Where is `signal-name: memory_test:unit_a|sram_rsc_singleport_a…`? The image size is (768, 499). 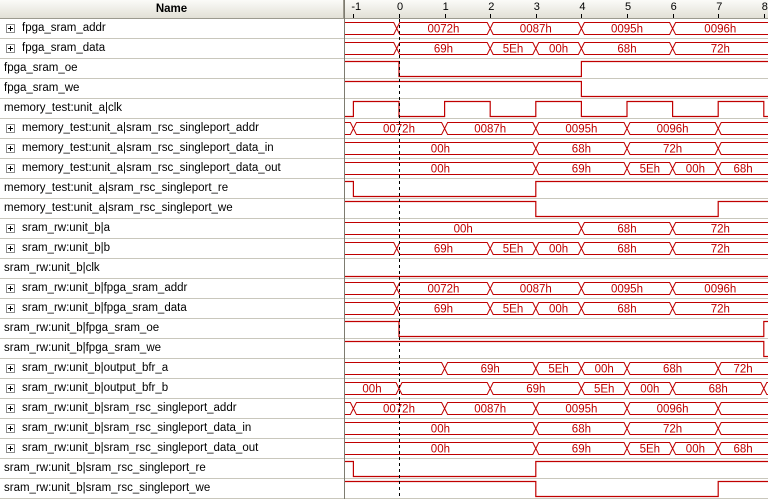 signal-name: memory_test:unit_a|sram_rsc_singleport_a… is located at coordinates (140, 128).